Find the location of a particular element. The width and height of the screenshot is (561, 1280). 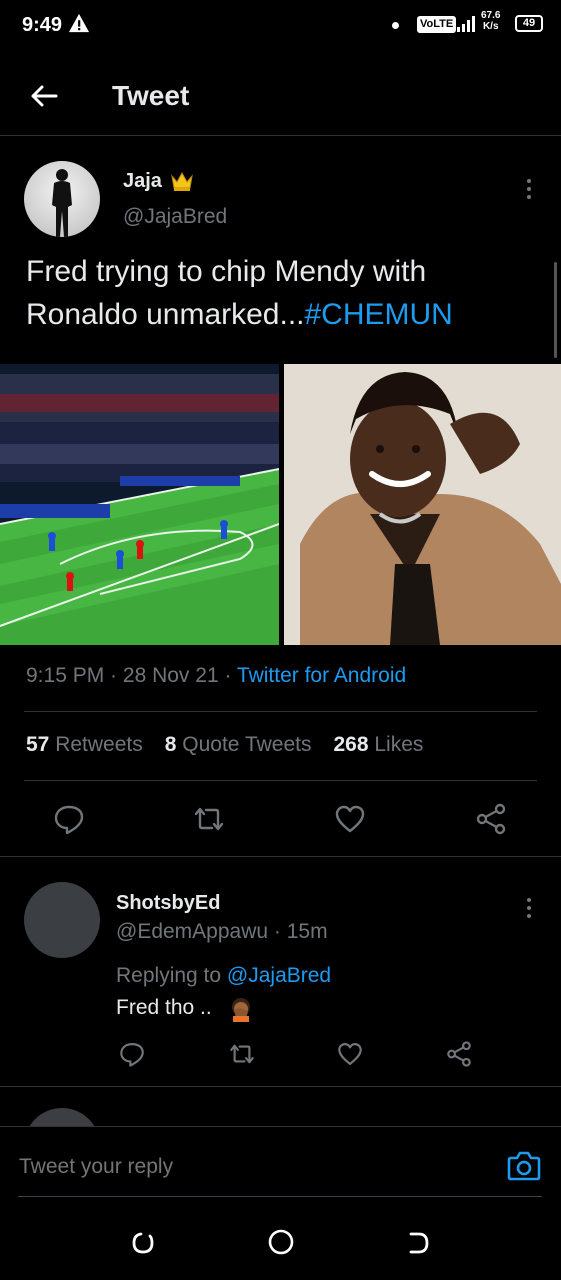

speed-value: 67.6 is located at coordinates (491, 15).